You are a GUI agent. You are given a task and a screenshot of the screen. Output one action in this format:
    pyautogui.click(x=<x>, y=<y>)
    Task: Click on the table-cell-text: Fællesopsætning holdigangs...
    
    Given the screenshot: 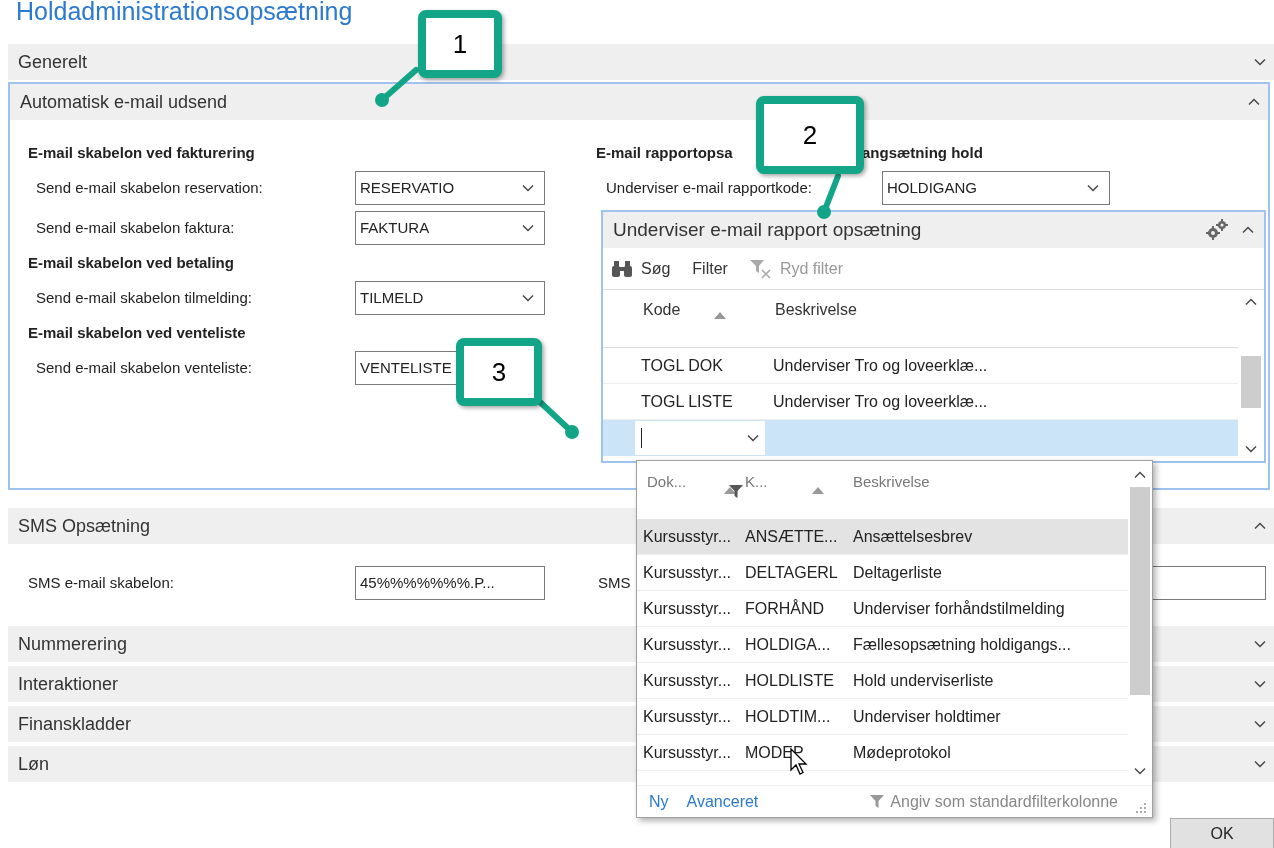 What is the action you would take?
    pyautogui.click(x=962, y=644)
    